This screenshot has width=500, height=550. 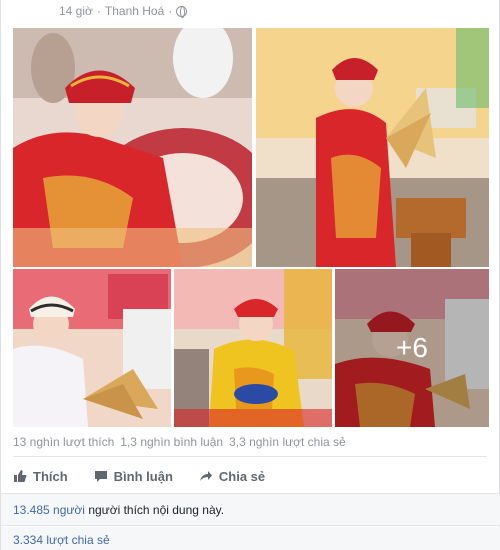 What do you see at coordinates (134, 11) in the screenshot?
I see `post-location: Thanh Hoá` at bounding box center [134, 11].